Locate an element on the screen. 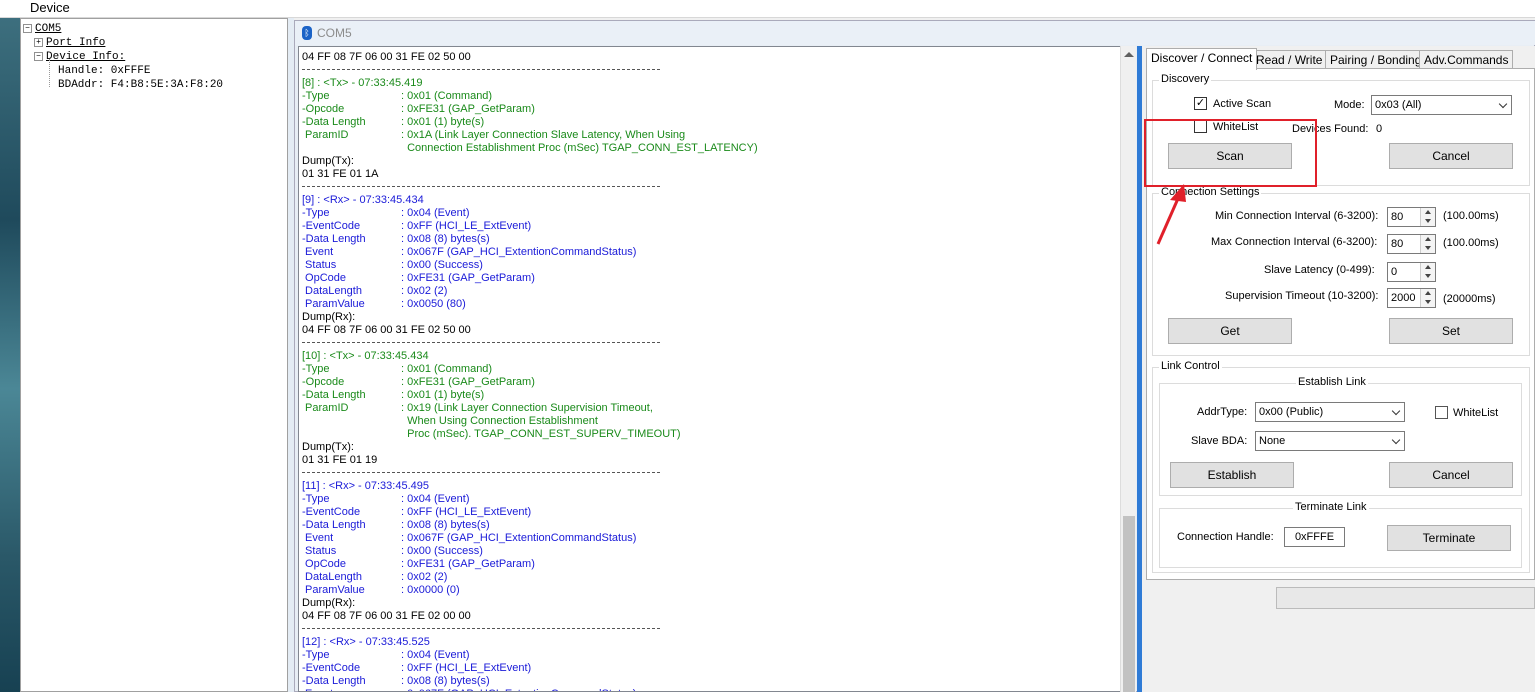 This screenshot has height=692, width=1535. scan-highlight-box is located at coordinates (1230, 153).